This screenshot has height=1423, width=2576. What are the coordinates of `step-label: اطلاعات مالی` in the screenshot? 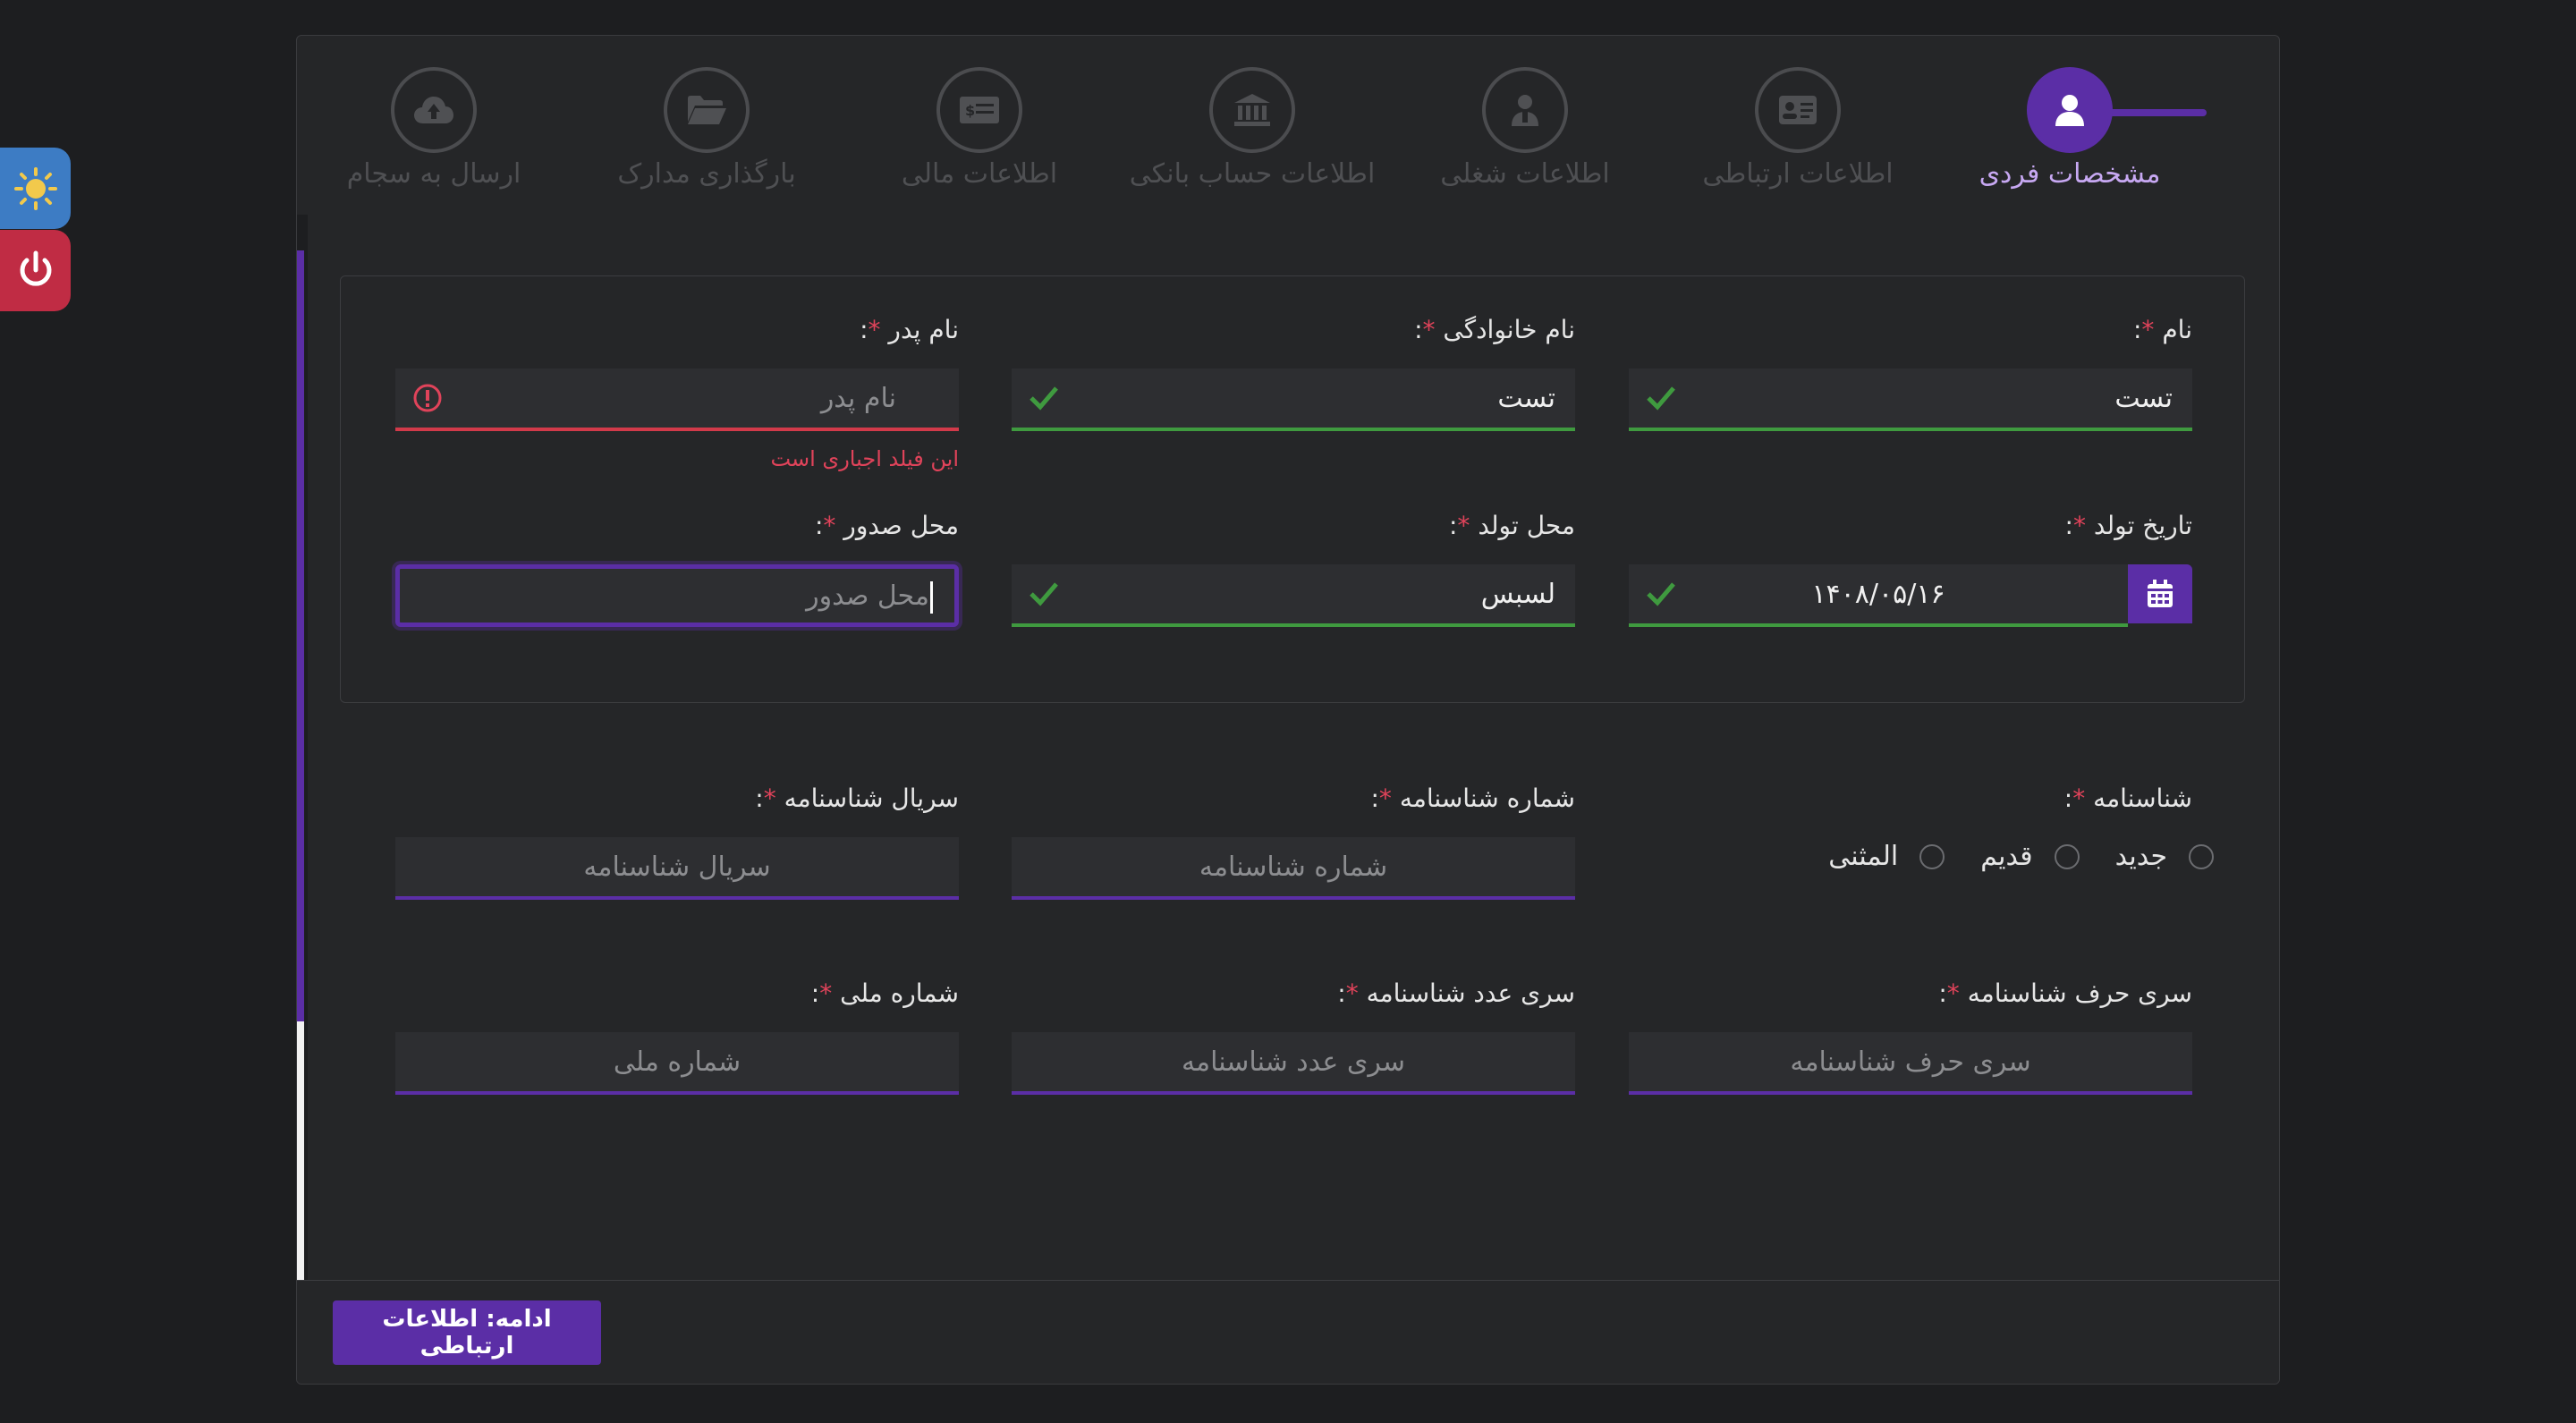 It's located at (979, 174).